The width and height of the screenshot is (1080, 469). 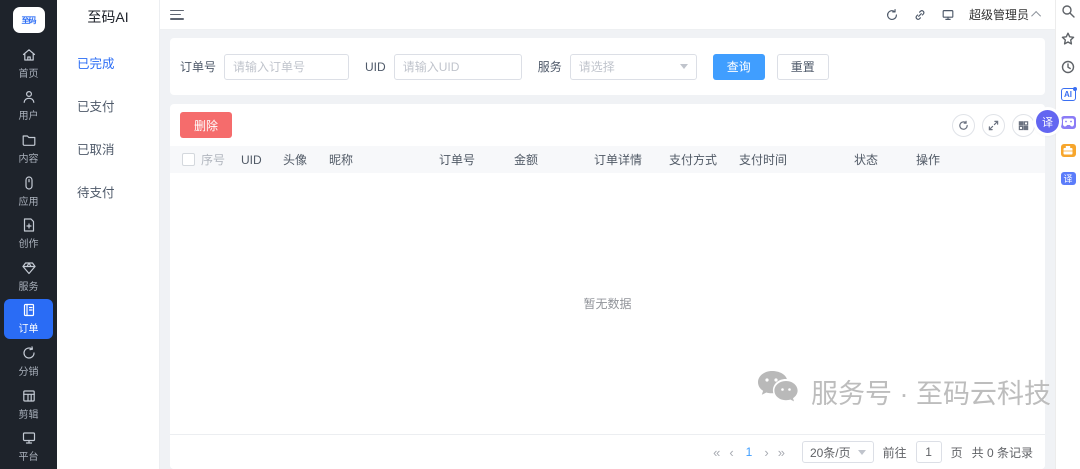 I want to click on pagination: « ‹ 1 › » 20条/页 前往 页 共 0 条记录, so click(x=607, y=452).